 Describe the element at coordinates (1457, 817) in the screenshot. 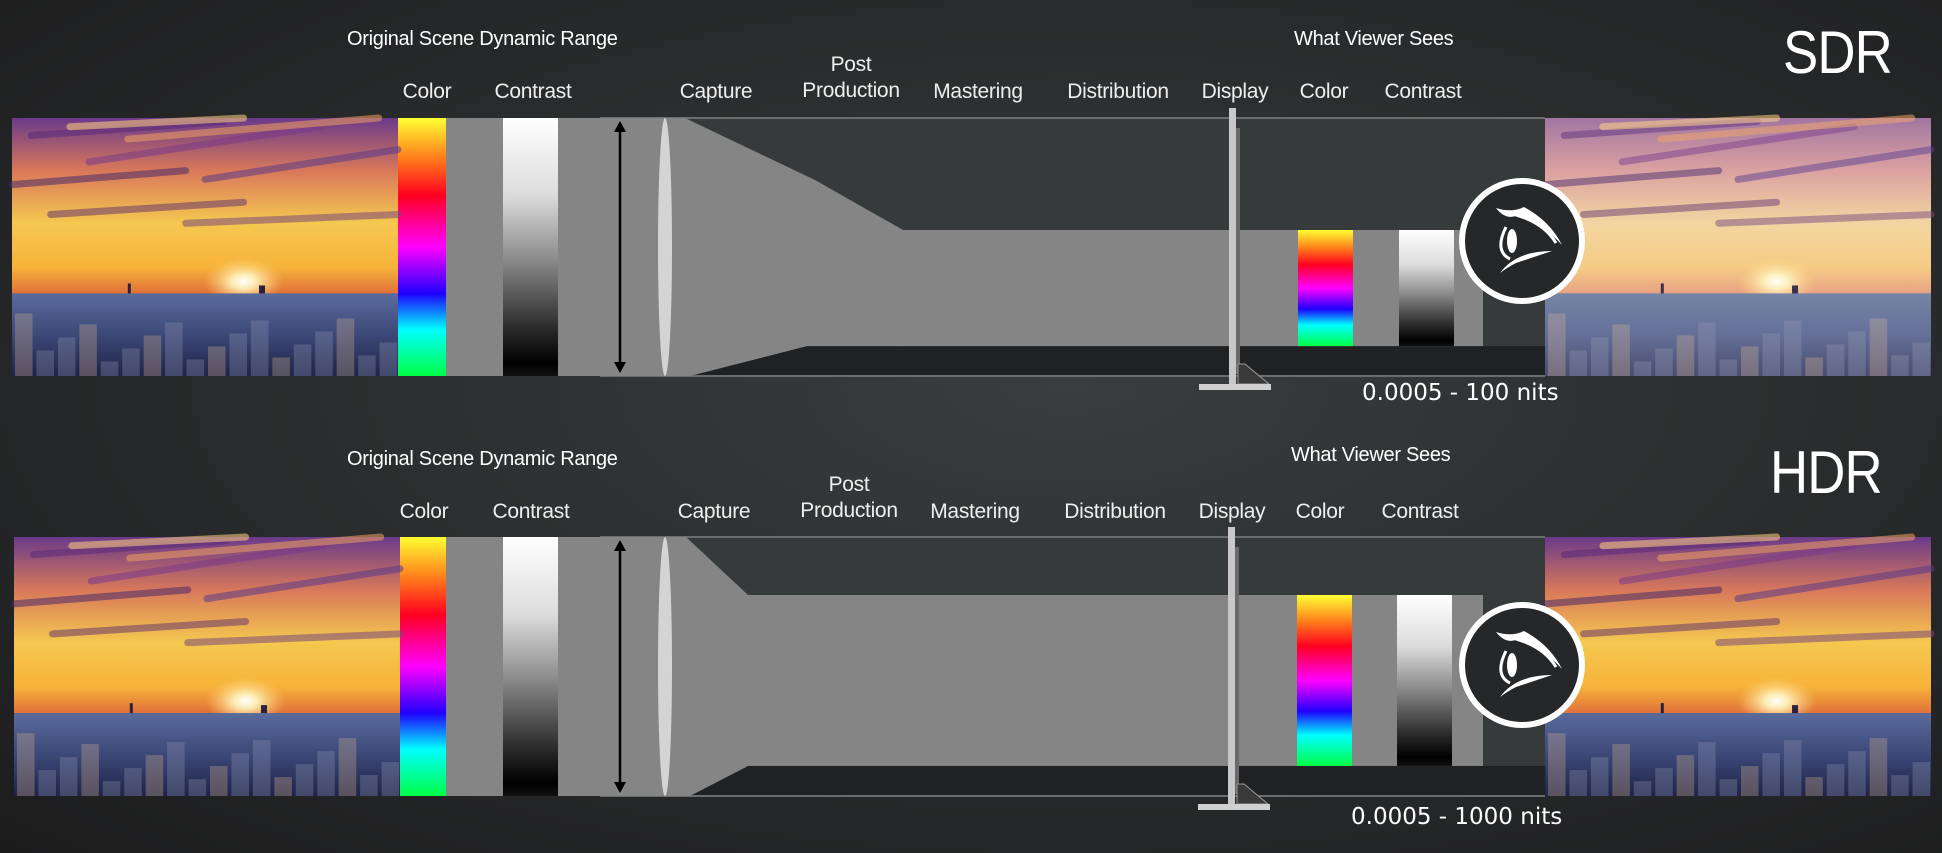

I see `hdr-nits-range: 0.0005 - 1000 nits` at that location.